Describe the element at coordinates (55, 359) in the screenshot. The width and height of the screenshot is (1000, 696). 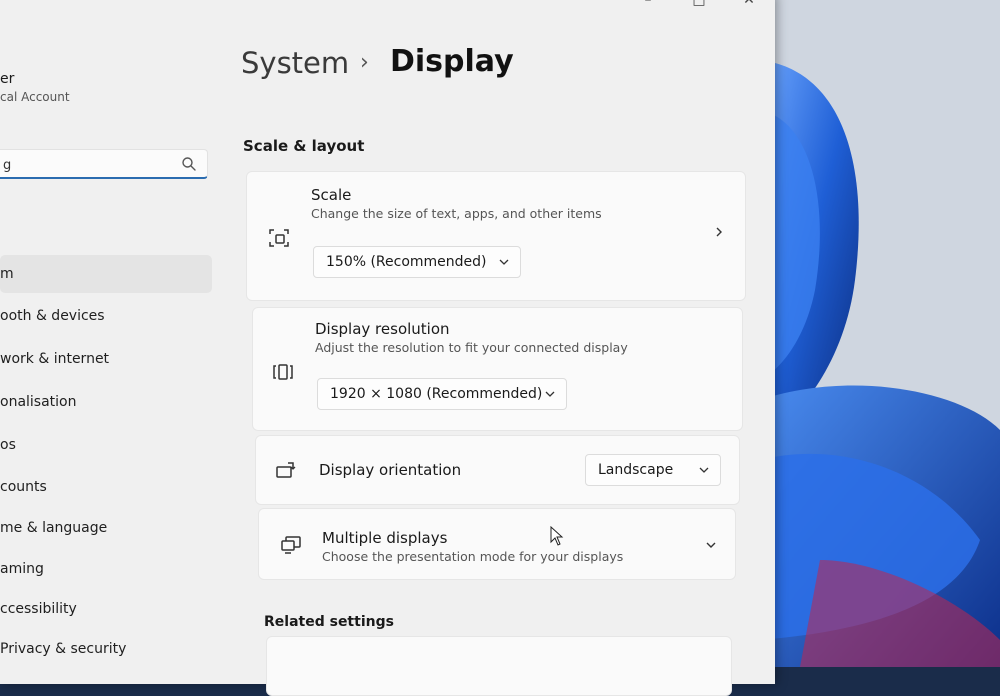
I see `sidebar-item-label: work & internet` at that location.